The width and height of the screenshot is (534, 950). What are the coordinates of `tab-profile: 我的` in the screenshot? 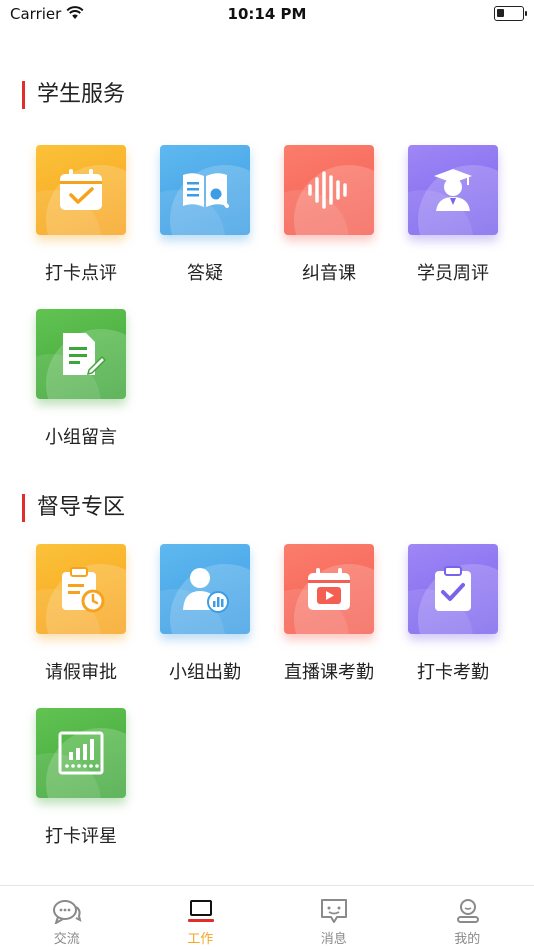 It's located at (467, 918).